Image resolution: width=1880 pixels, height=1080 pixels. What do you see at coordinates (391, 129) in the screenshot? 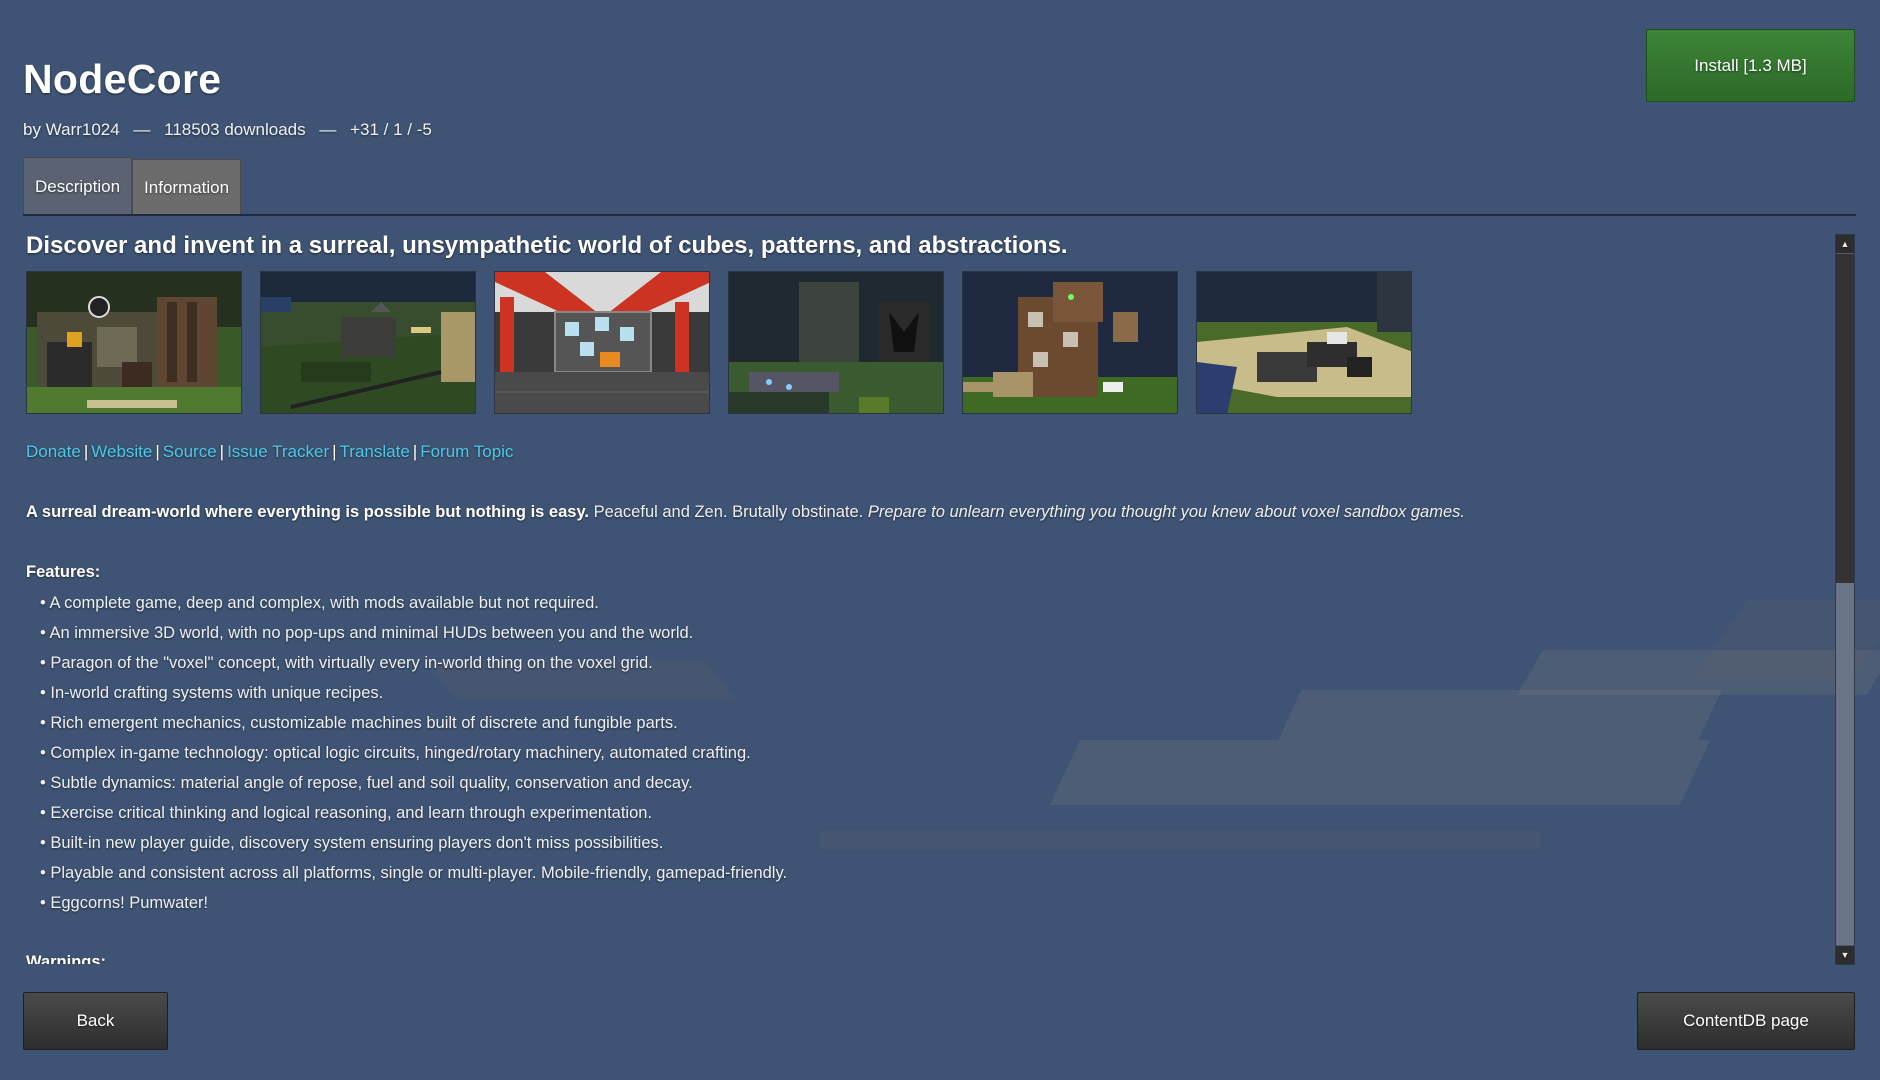
I see `rating-summary: +31 / 1 / -5` at bounding box center [391, 129].